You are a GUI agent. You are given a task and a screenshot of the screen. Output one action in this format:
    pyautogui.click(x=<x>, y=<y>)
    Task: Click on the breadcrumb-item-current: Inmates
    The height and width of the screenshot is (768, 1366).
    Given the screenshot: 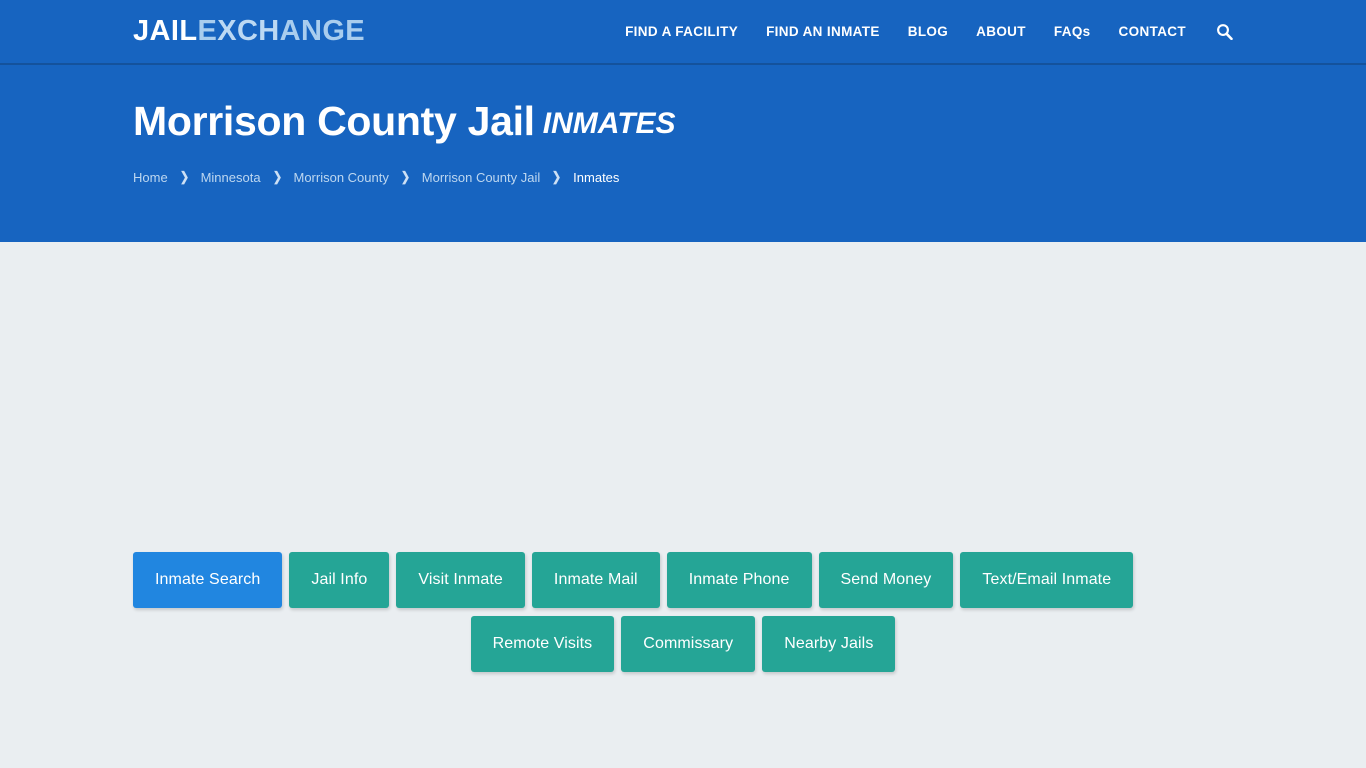 What is the action you would take?
    pyautogui.click(x=596, y=177)
    